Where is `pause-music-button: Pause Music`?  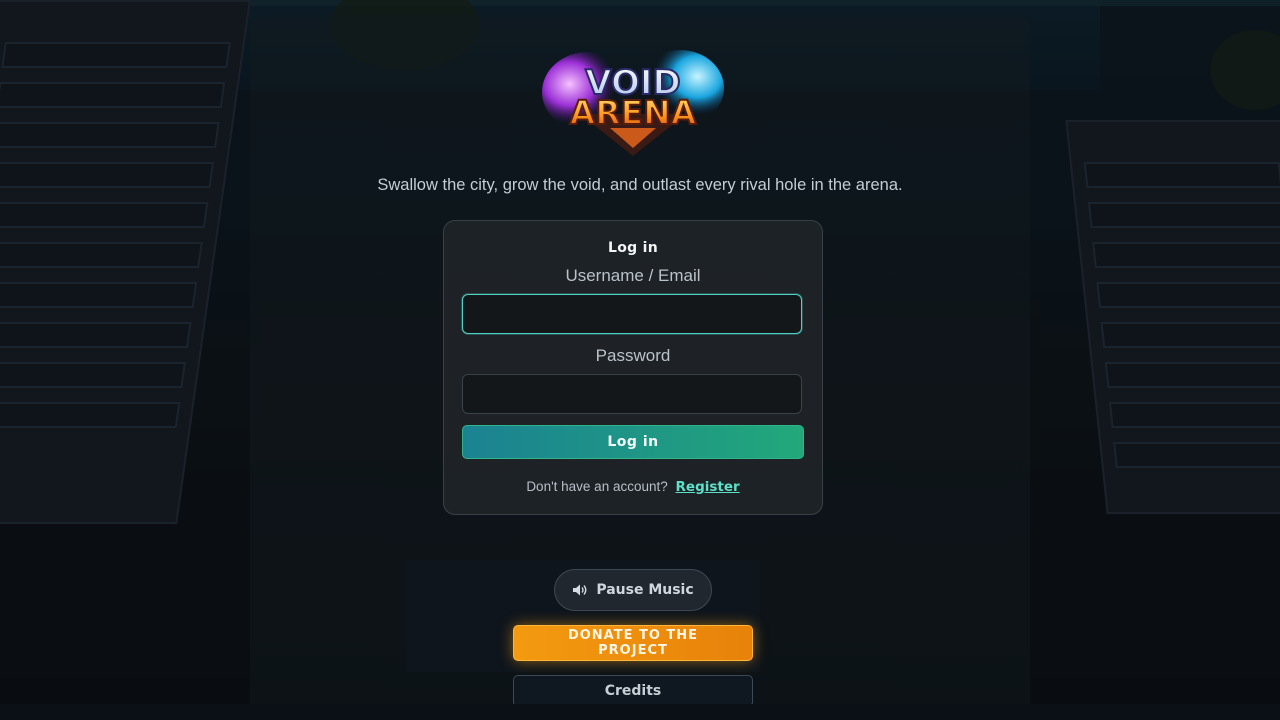 pause-music-button: Pause Music is located at coordinates (633, 590).